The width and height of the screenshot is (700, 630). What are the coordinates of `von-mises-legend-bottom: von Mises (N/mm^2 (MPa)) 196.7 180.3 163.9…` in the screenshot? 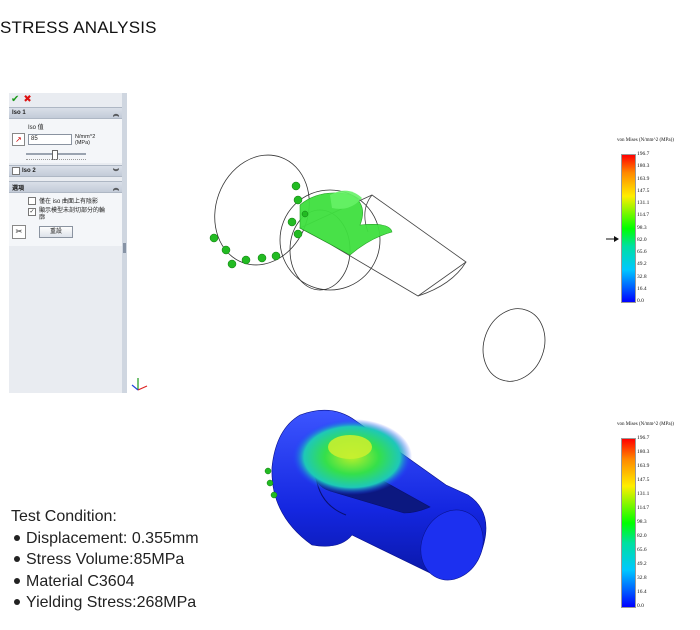 It's located at (657, 517).